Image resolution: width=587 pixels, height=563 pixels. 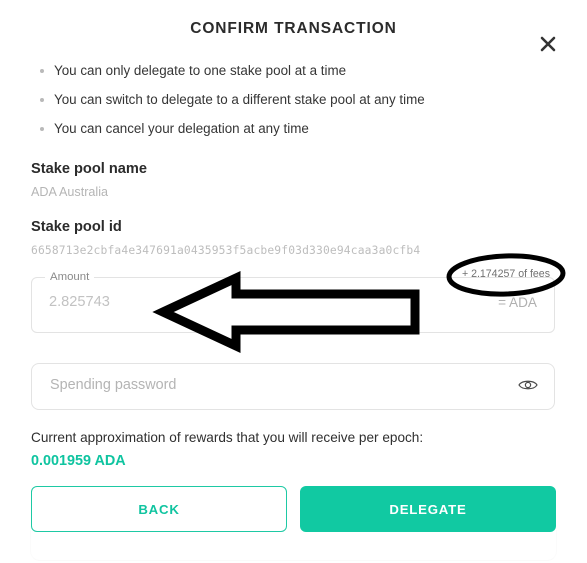 I want to click on close-icon, so click(x=548, y=44).